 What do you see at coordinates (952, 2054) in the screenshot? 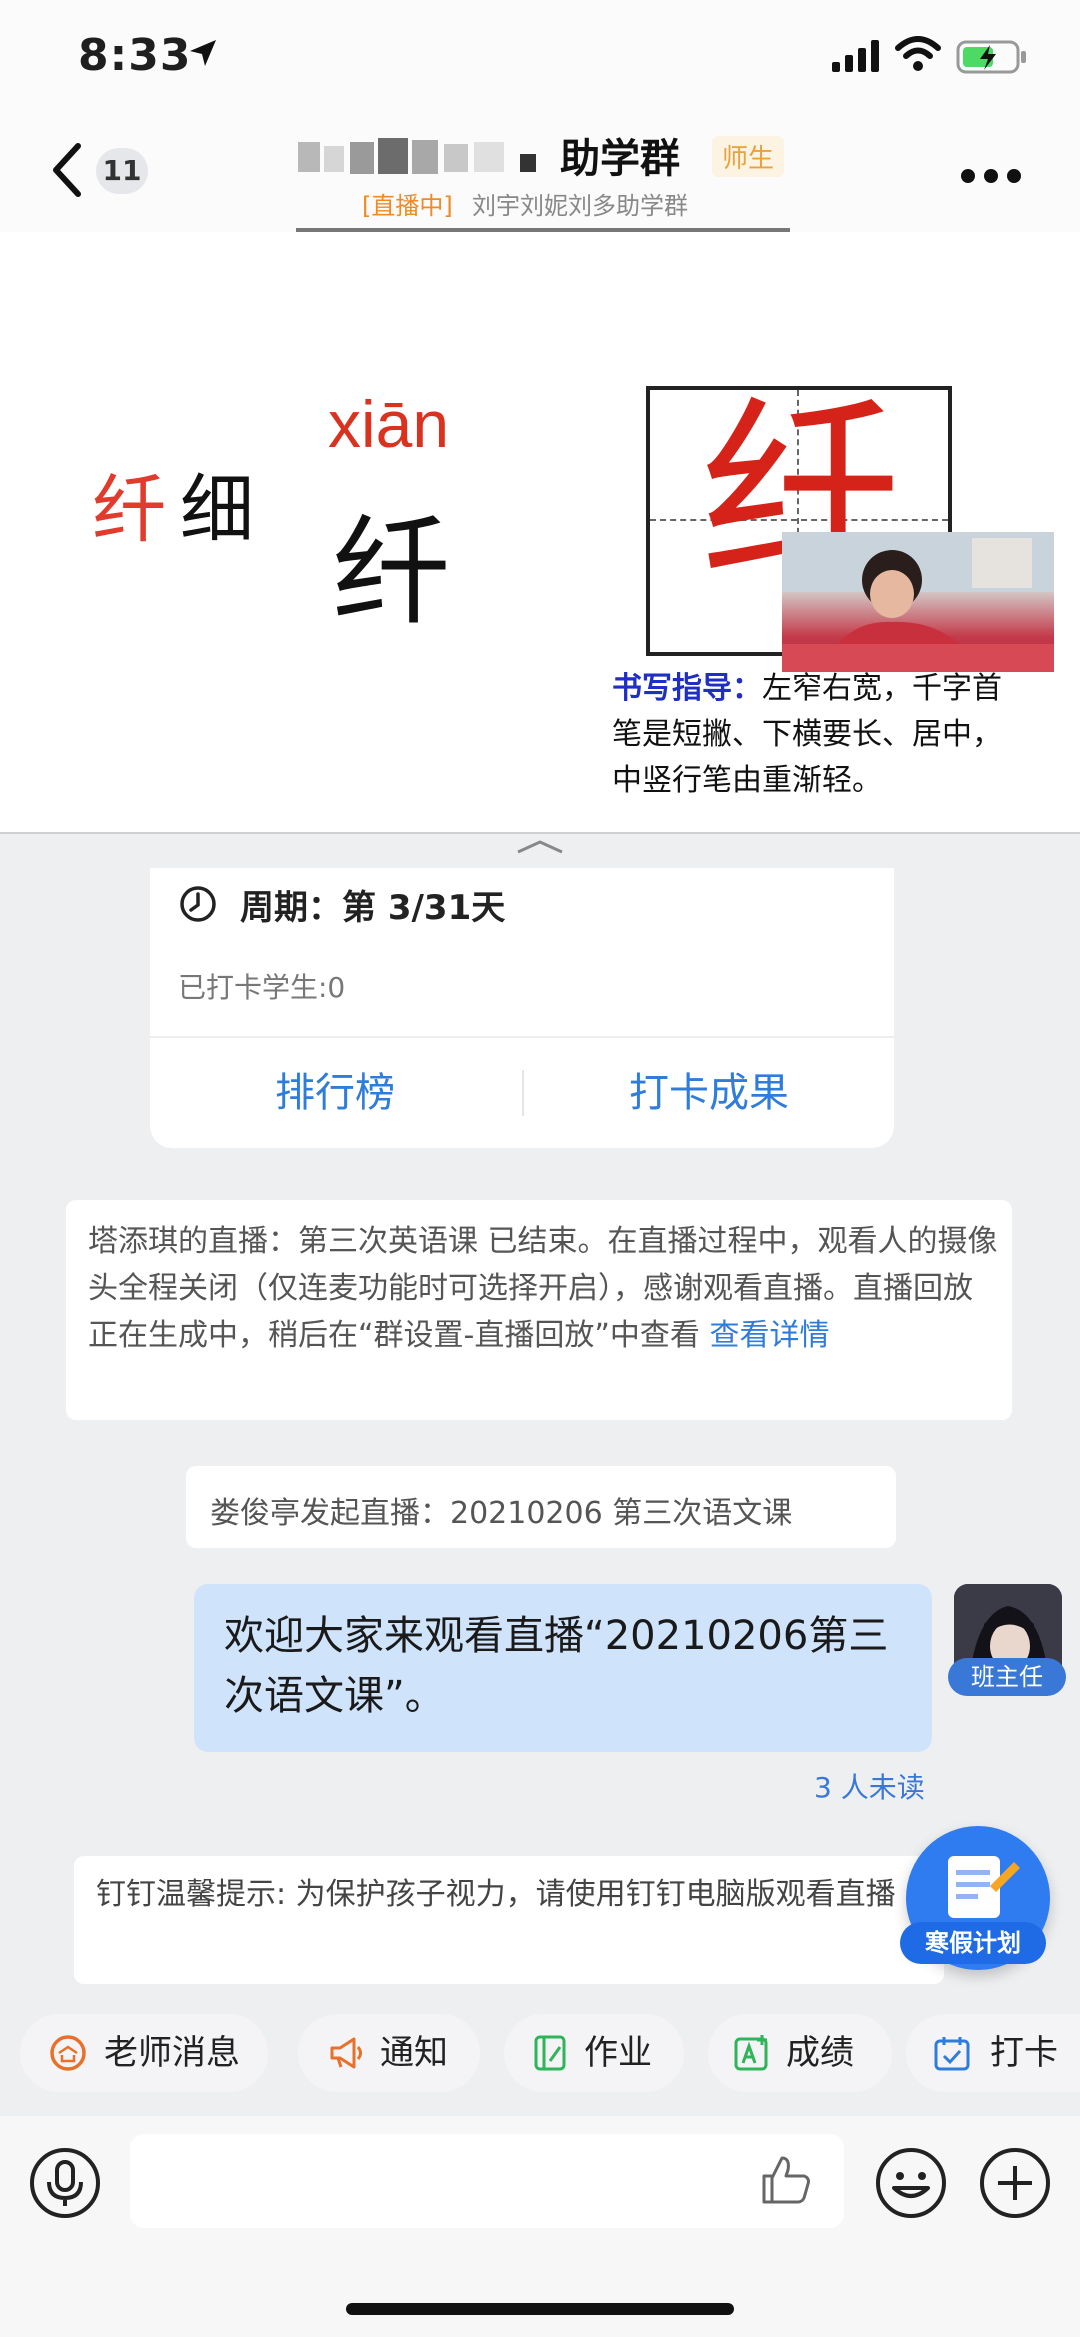
I see `calendar-check-icon` at bounding box center [952, 2054].